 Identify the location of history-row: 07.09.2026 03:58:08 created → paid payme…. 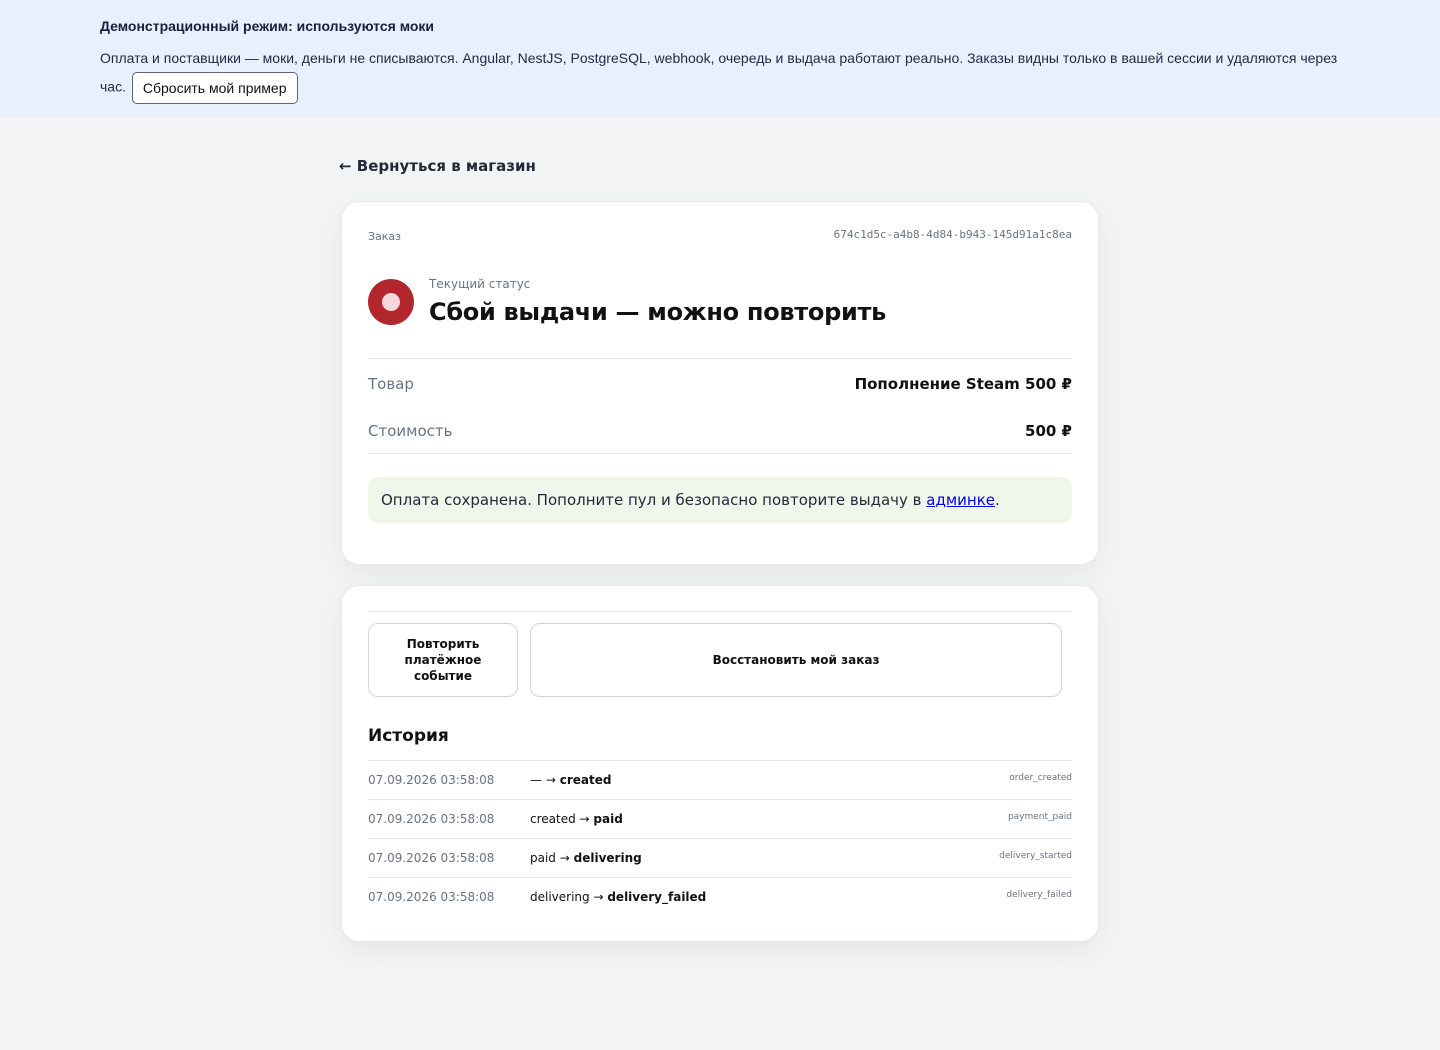
(720, 818).